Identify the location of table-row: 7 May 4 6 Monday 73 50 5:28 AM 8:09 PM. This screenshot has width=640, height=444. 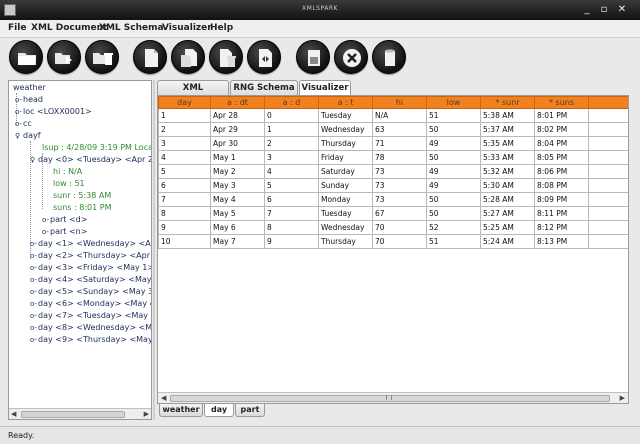
(393, 199).